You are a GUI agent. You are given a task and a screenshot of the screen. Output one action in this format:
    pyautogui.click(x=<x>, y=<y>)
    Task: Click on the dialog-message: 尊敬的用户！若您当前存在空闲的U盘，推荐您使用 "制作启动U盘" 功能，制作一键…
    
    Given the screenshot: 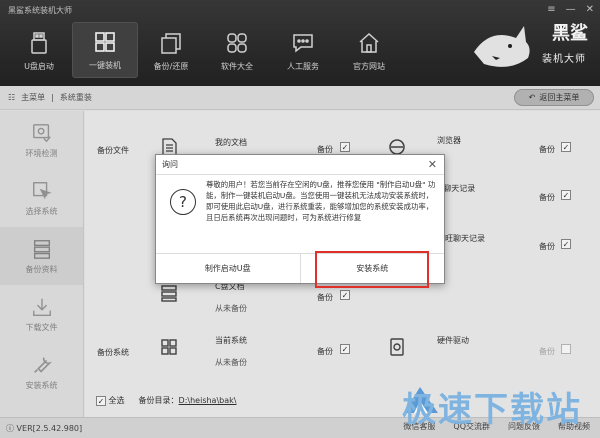 What is the action you would take?
    pyautogui.click(x=321, y=201)
    